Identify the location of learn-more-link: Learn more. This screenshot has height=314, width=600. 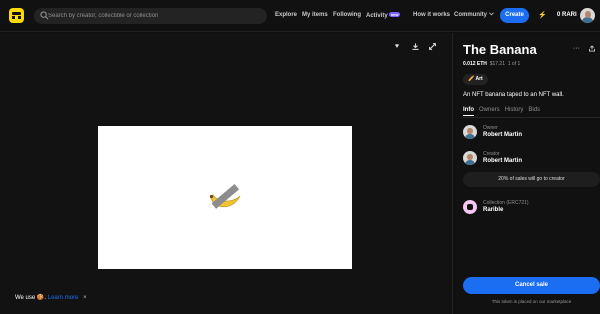
(63, 298).